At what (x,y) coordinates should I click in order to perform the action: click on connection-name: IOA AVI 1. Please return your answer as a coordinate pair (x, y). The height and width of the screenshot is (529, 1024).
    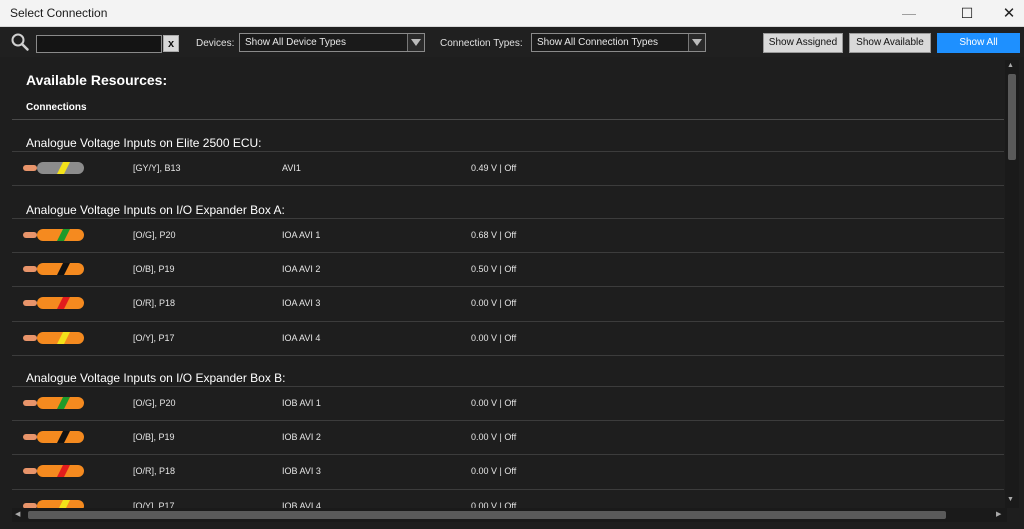
    Looking at the image, I should click on (301, 235).